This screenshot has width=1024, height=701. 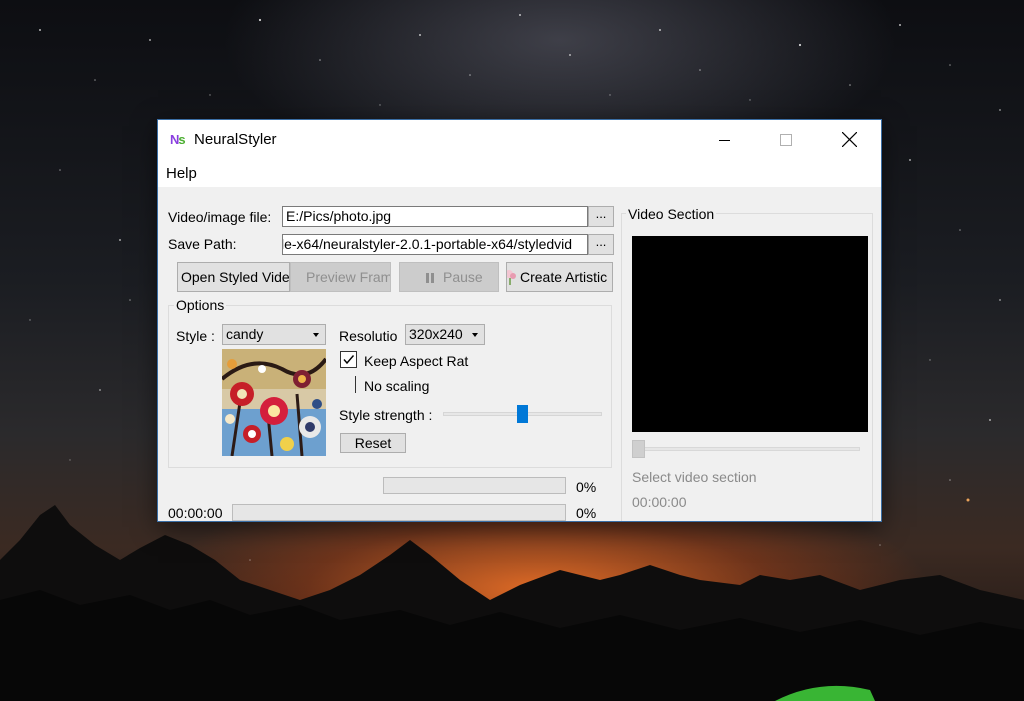 I want to click on style-preview-image, so click(x=274, y=402).